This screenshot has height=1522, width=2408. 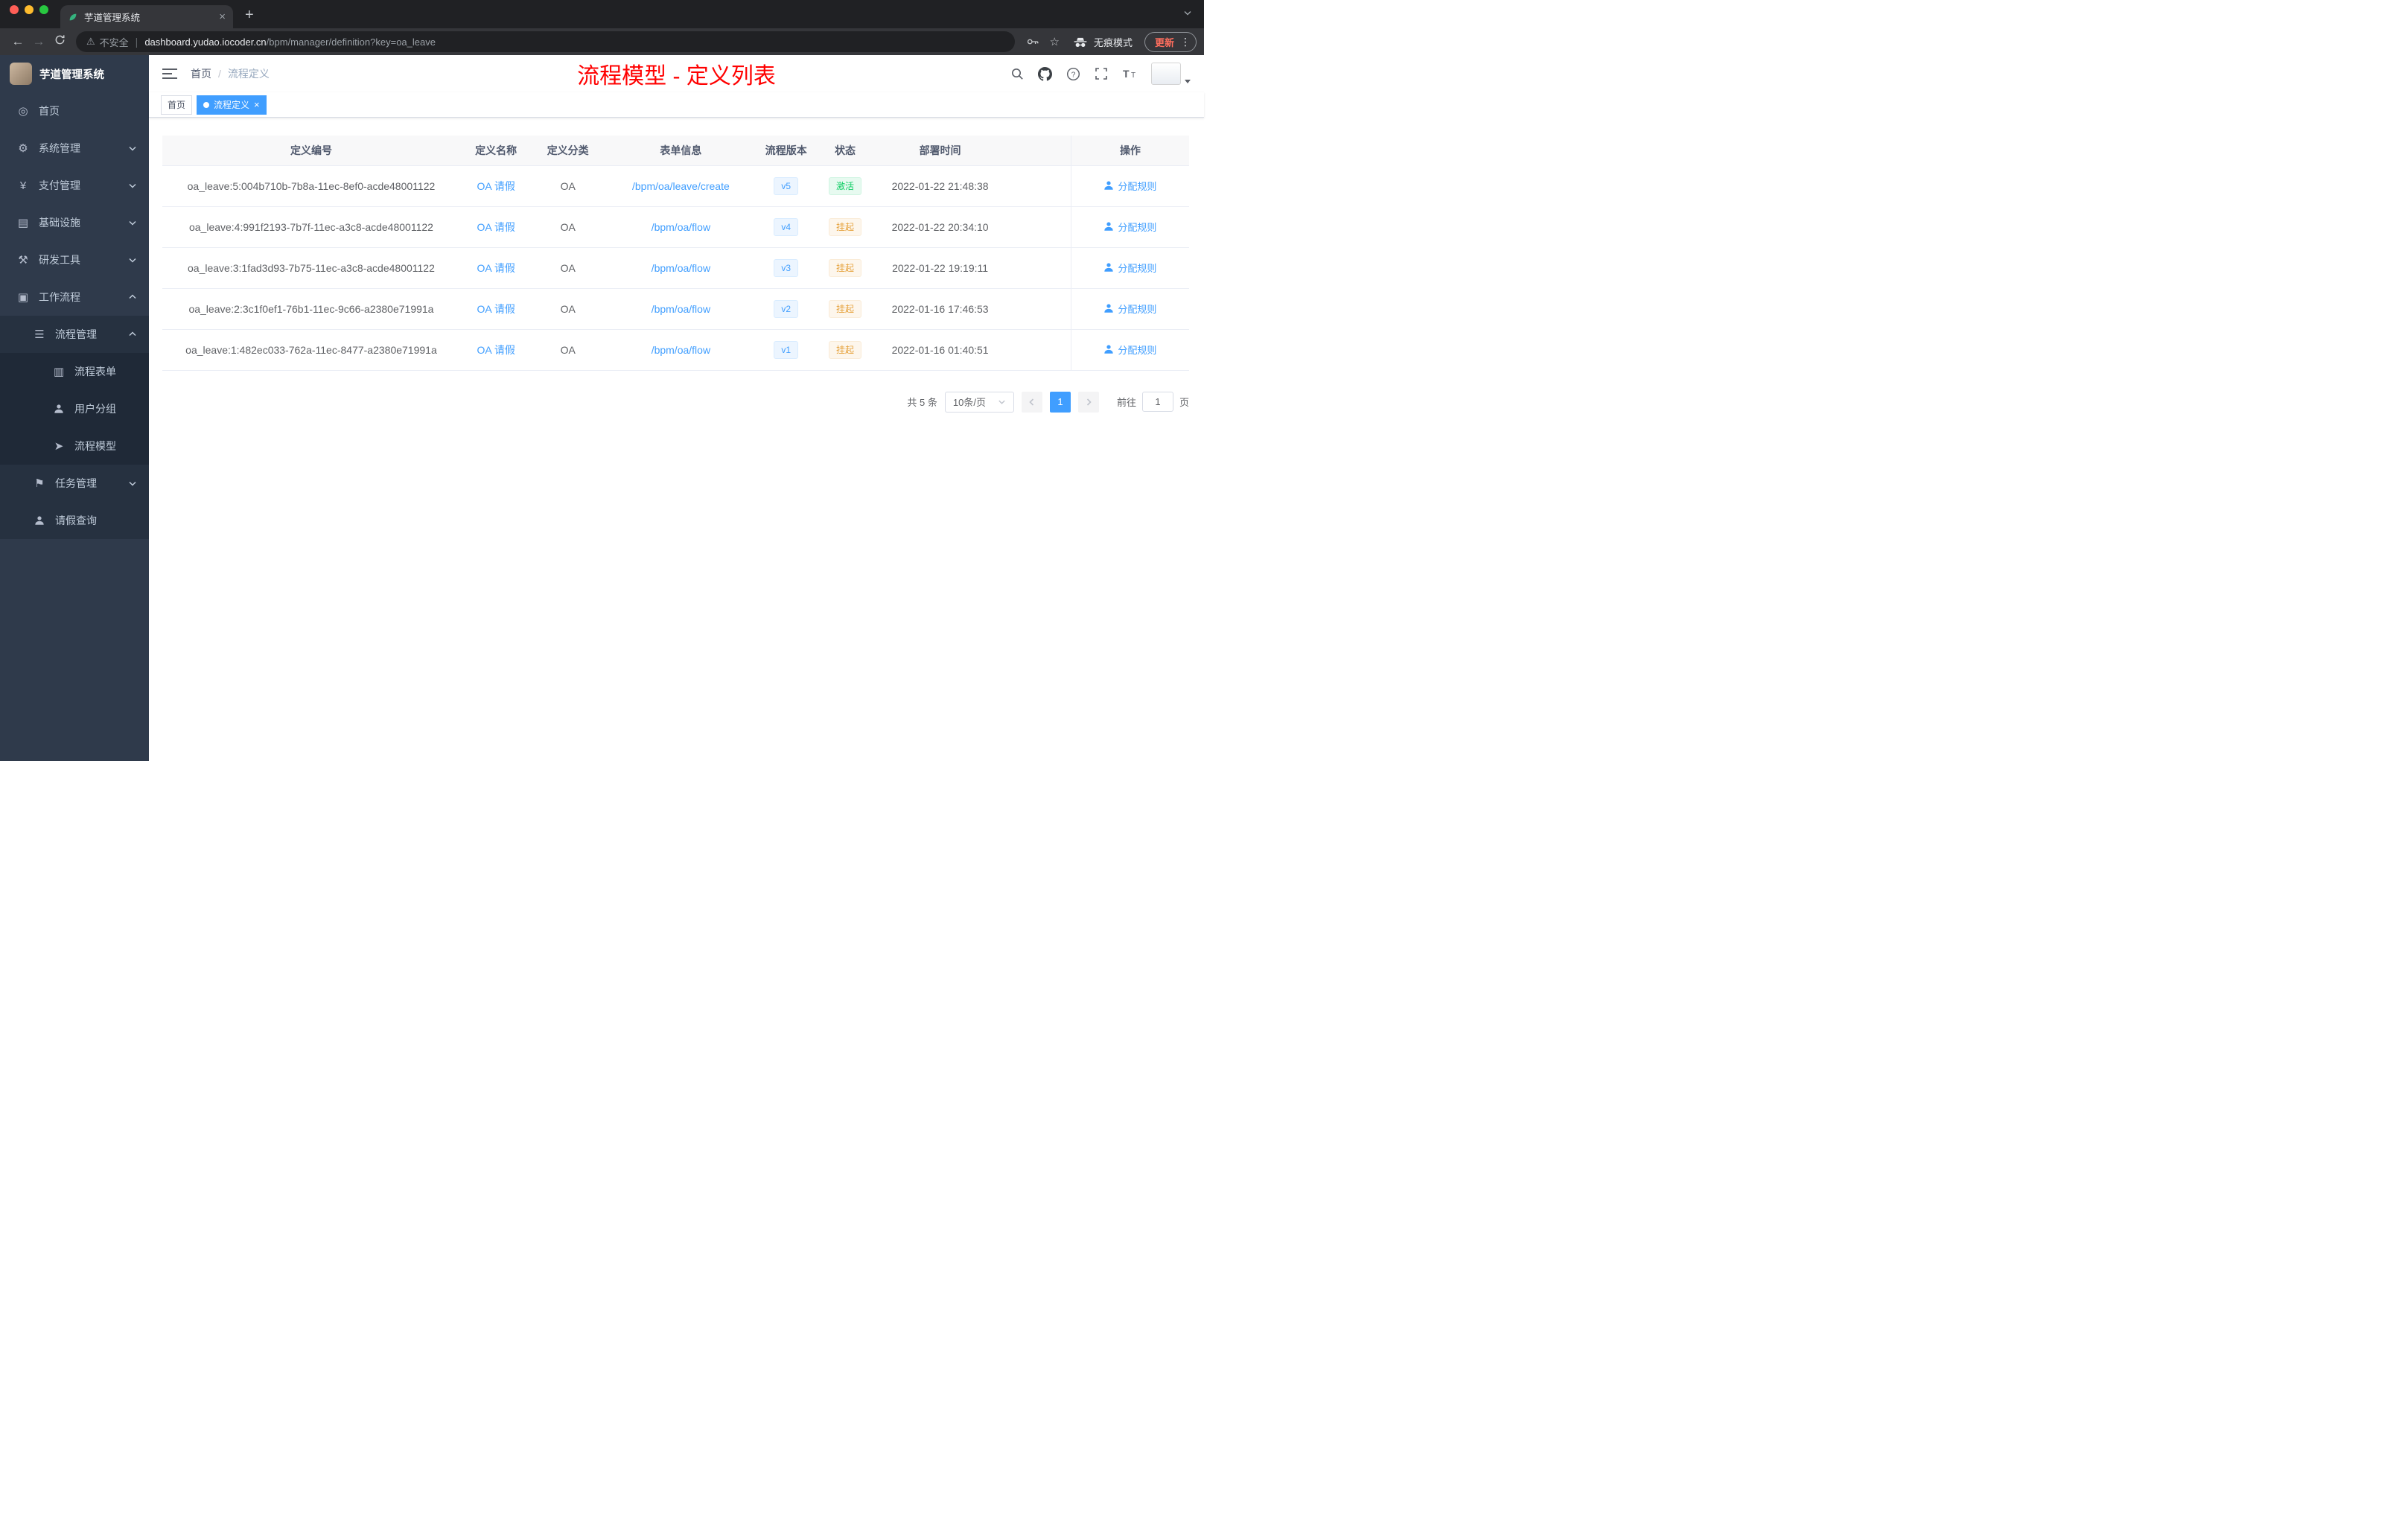 What do you see at coordinates (74, 371) in the screenshot?
I see `sidebar-item-process-form: ▥ 流程表单` at bounding box center [74, 371].